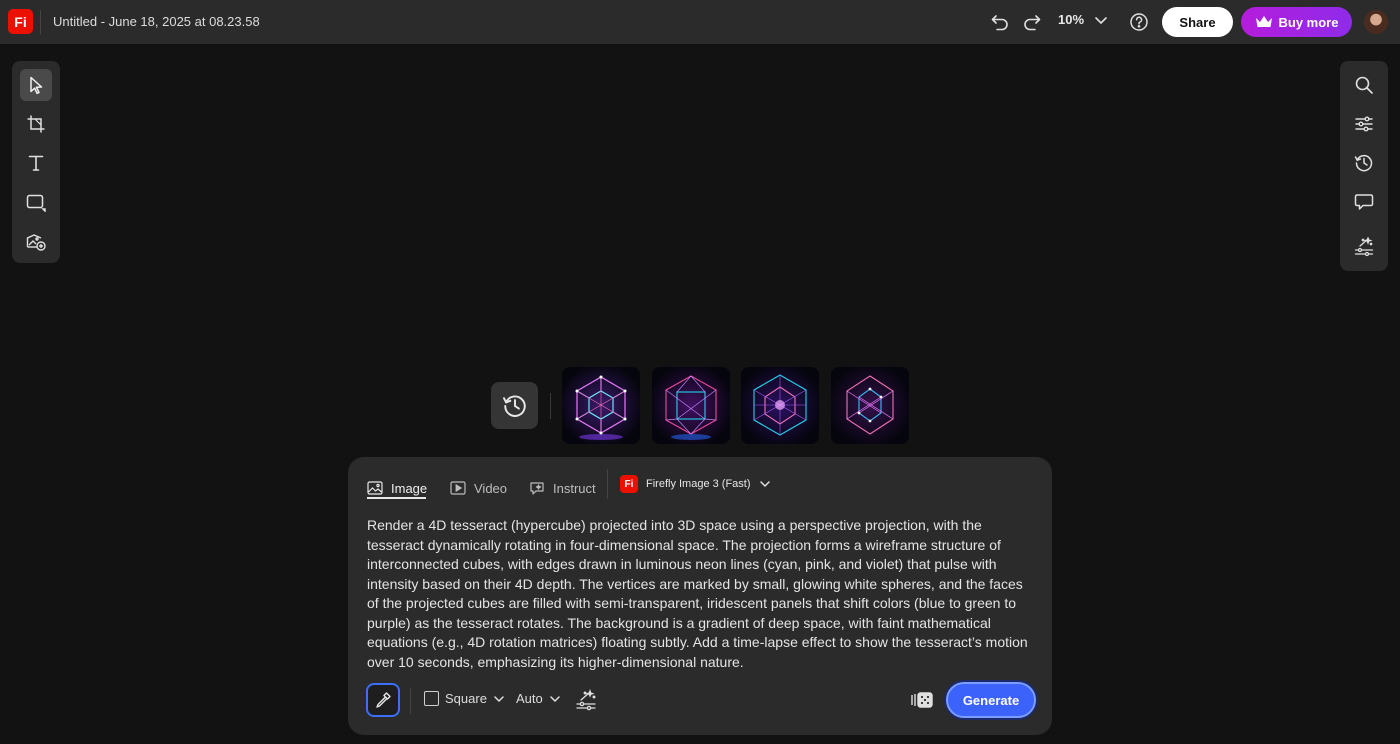 This screenshot has height=744, width=1400. I want to click on eyedropper-icon, so click(383, 700).